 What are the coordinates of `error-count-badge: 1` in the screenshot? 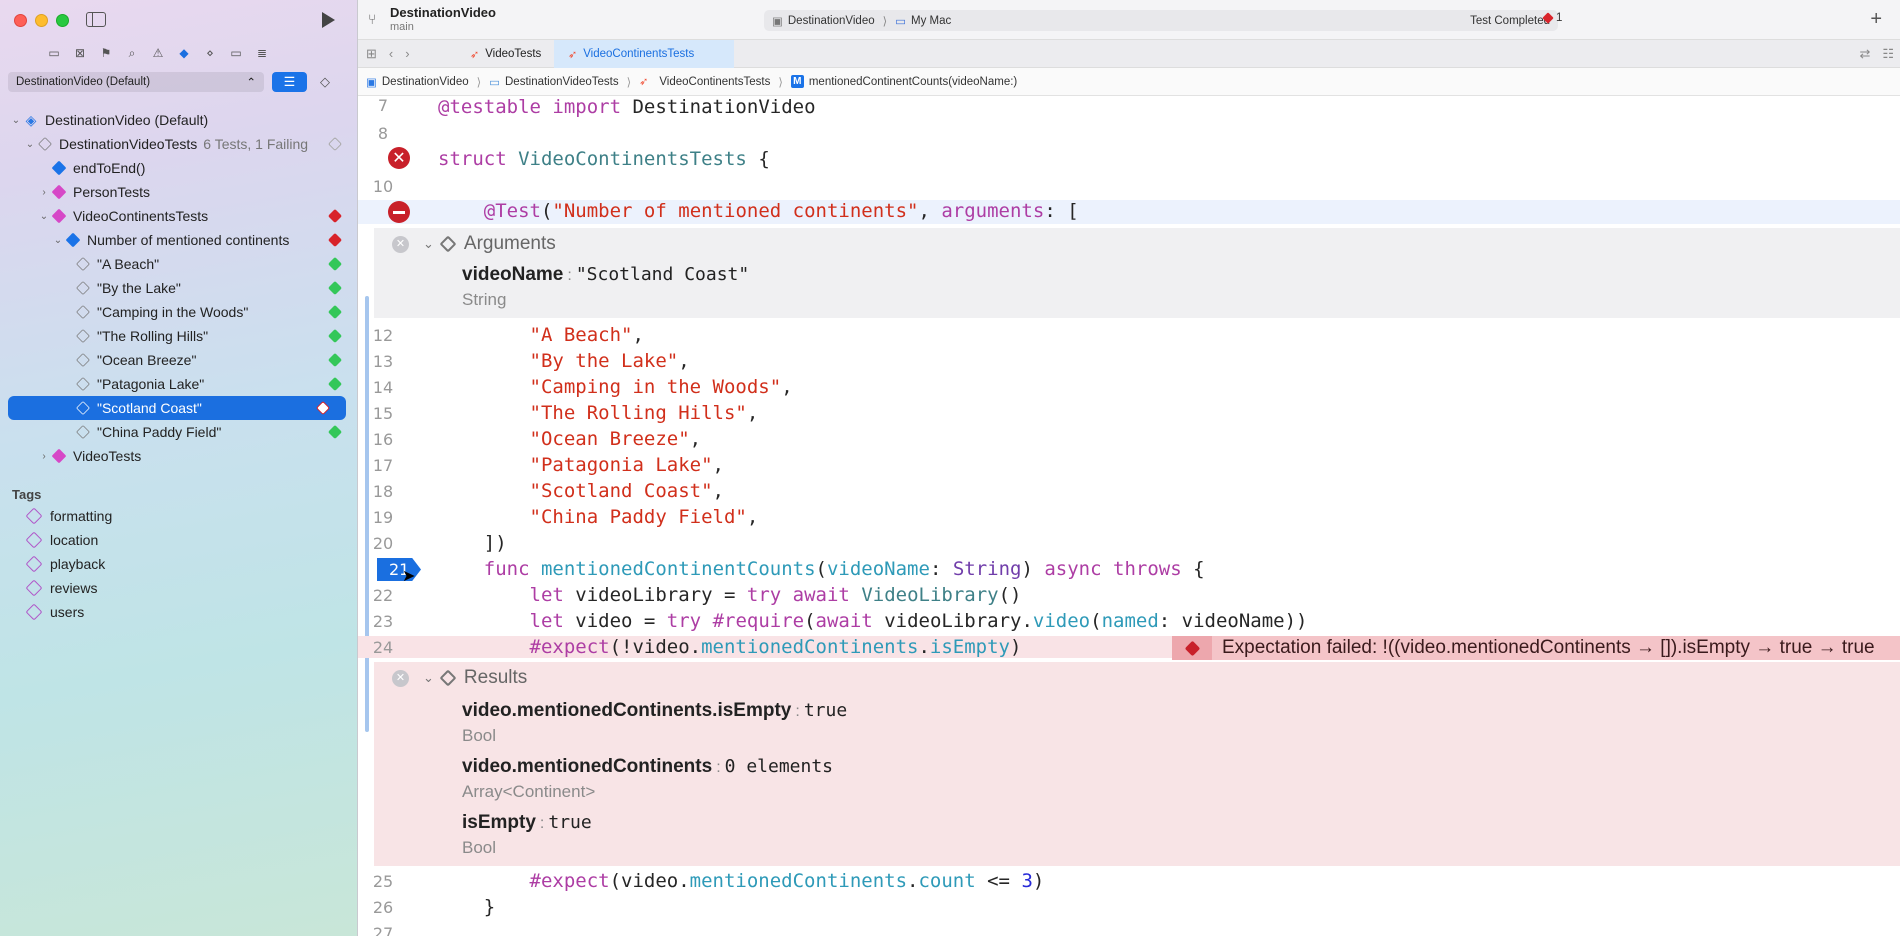 It's located at (1552, 18).